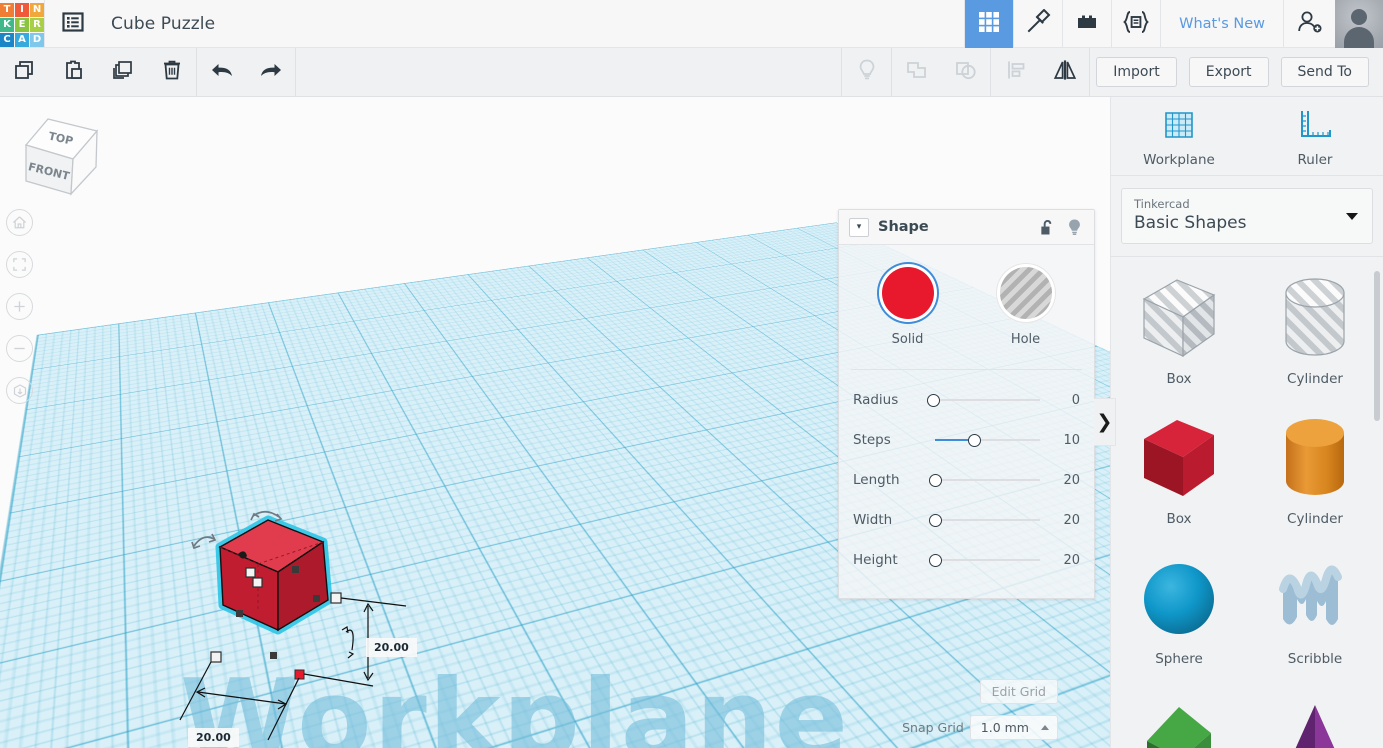 Image resolution: width=1383 pixels, height=748 pixels. Describe the element at coordinates (22, 24) in the screenshot. I see `tinkercad-logo: T I N K E R C A D` at that location.